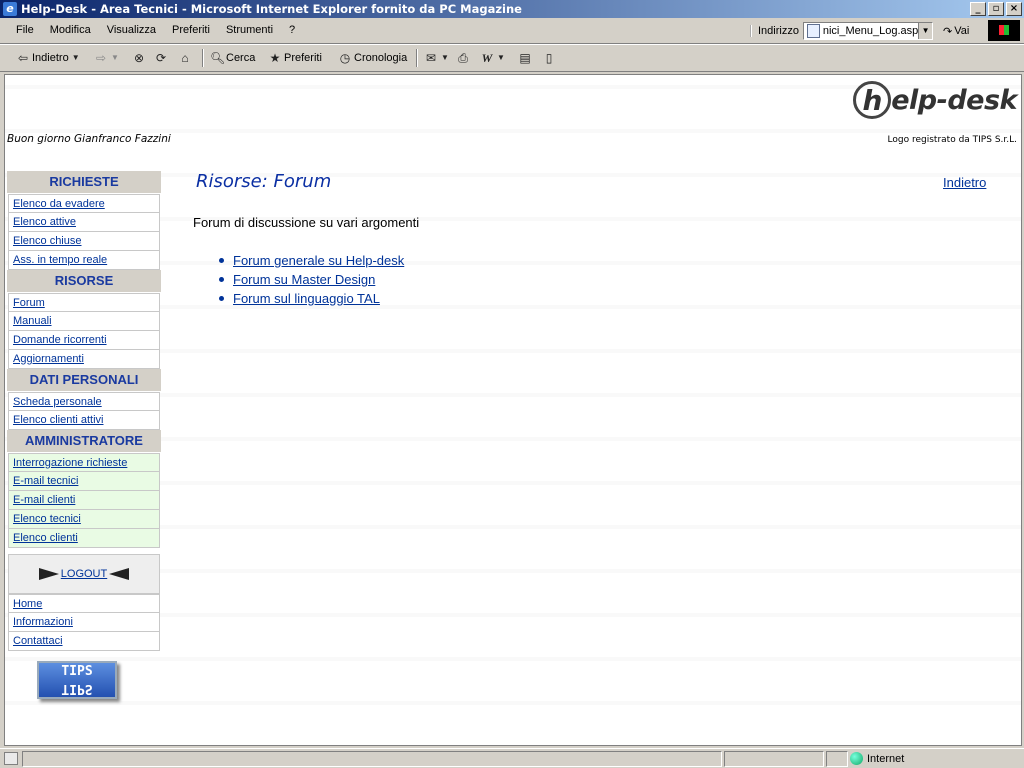 The image size is (1024, 768). Describe the element at coordinates (84, 260) in the screenshot. I see `sidebar-item-ass-tempo-reale: Ass. in tempo reale` at that location.